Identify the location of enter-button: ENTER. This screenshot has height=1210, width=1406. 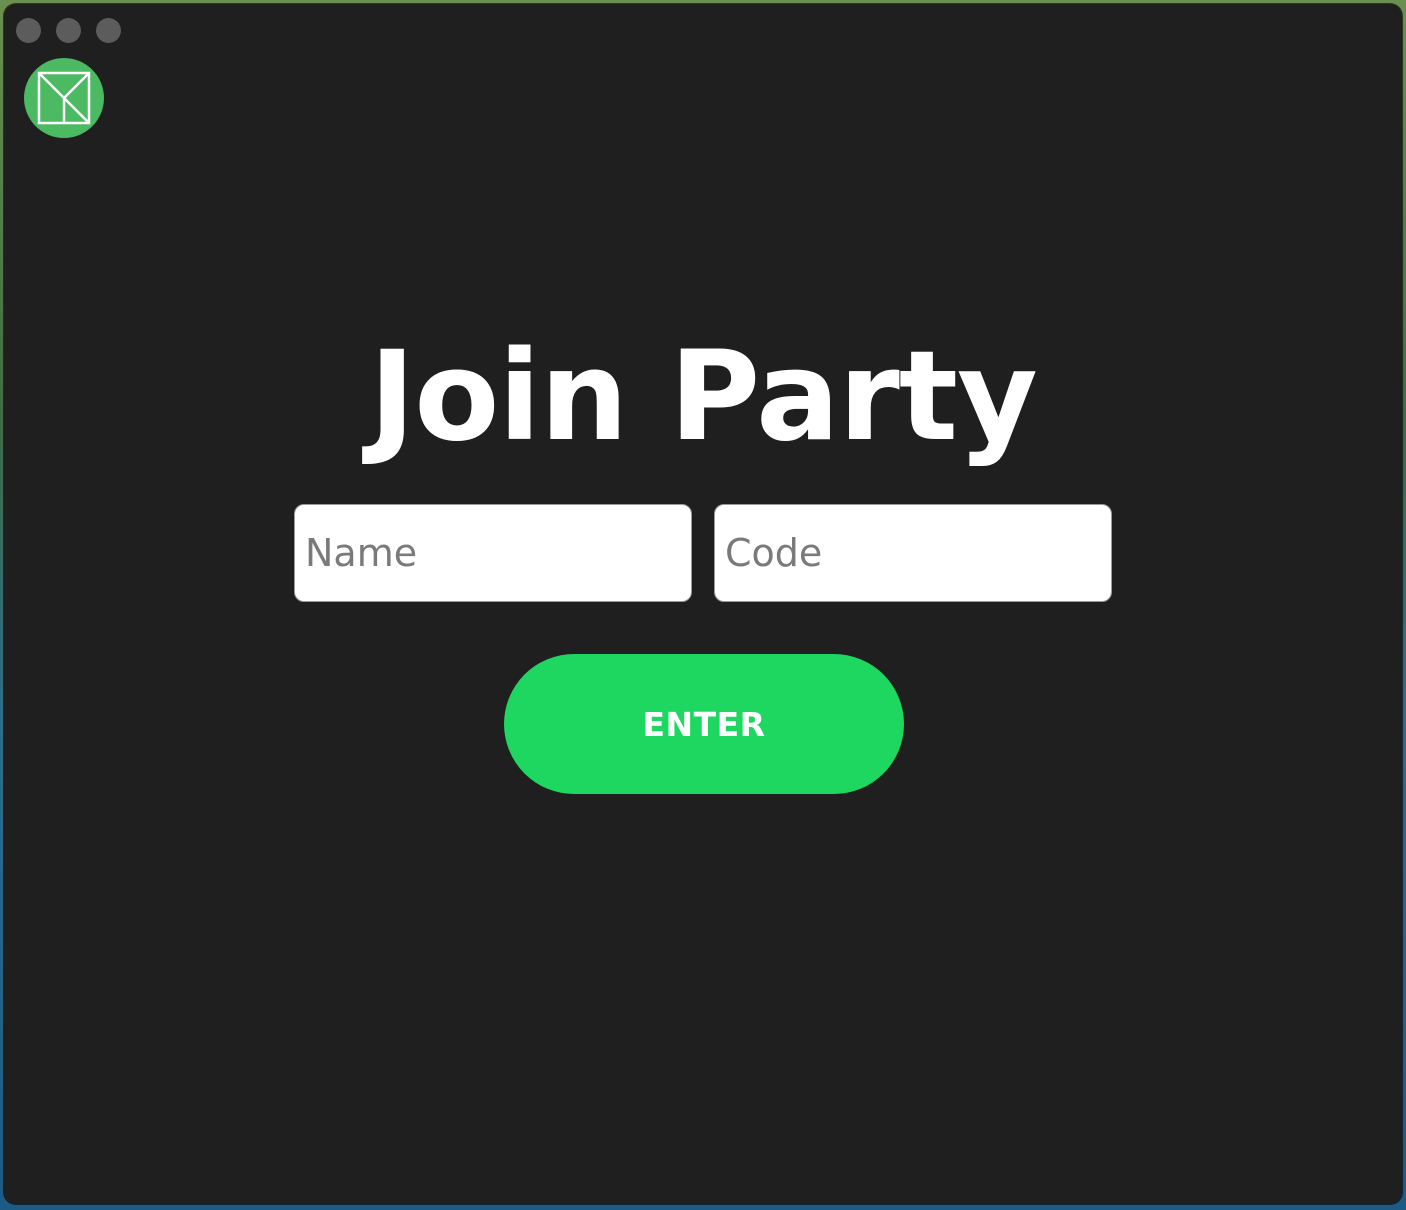
(704, 724).